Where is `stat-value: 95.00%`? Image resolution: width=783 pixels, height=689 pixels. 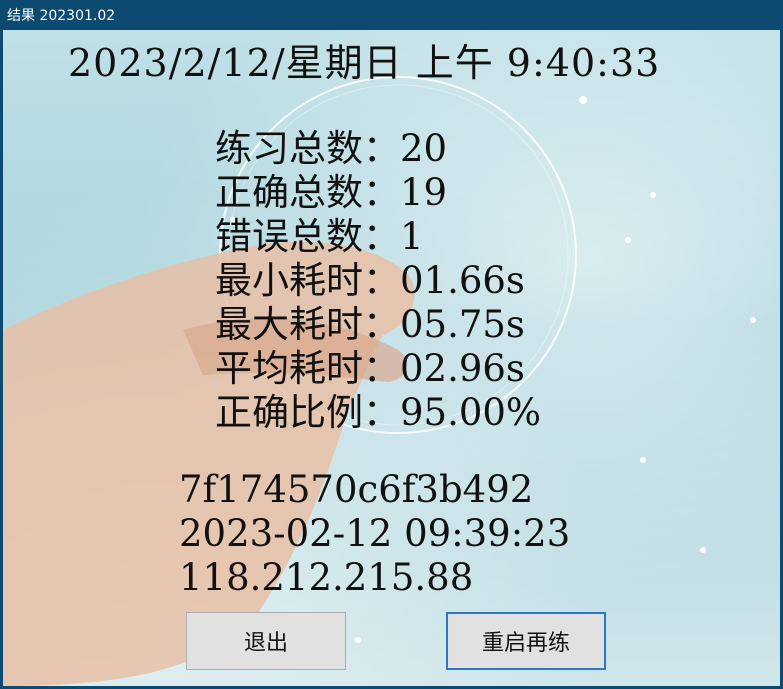
stat-value: 95.00% is located at coordinates (471, 412).